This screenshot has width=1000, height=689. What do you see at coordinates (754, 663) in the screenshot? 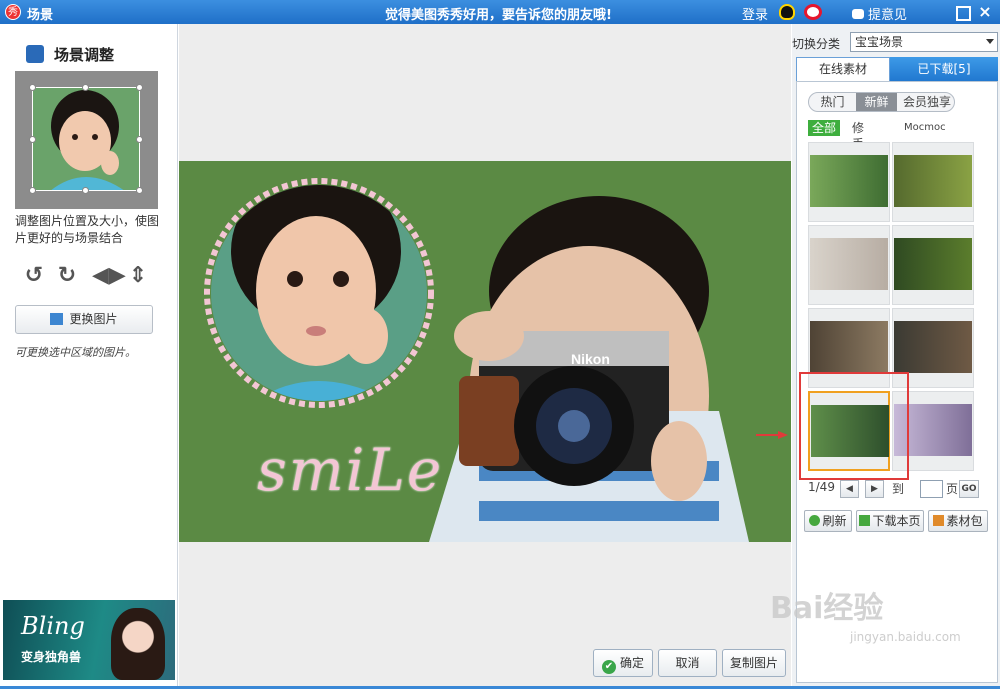
I see `copy-image-button: 复制图片` at bounding box center [754, 663].